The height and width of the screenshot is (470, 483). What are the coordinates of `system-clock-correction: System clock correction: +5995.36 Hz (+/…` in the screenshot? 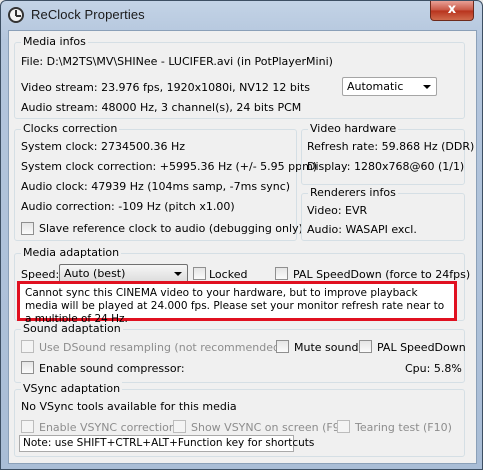 It's located at (169, 166).